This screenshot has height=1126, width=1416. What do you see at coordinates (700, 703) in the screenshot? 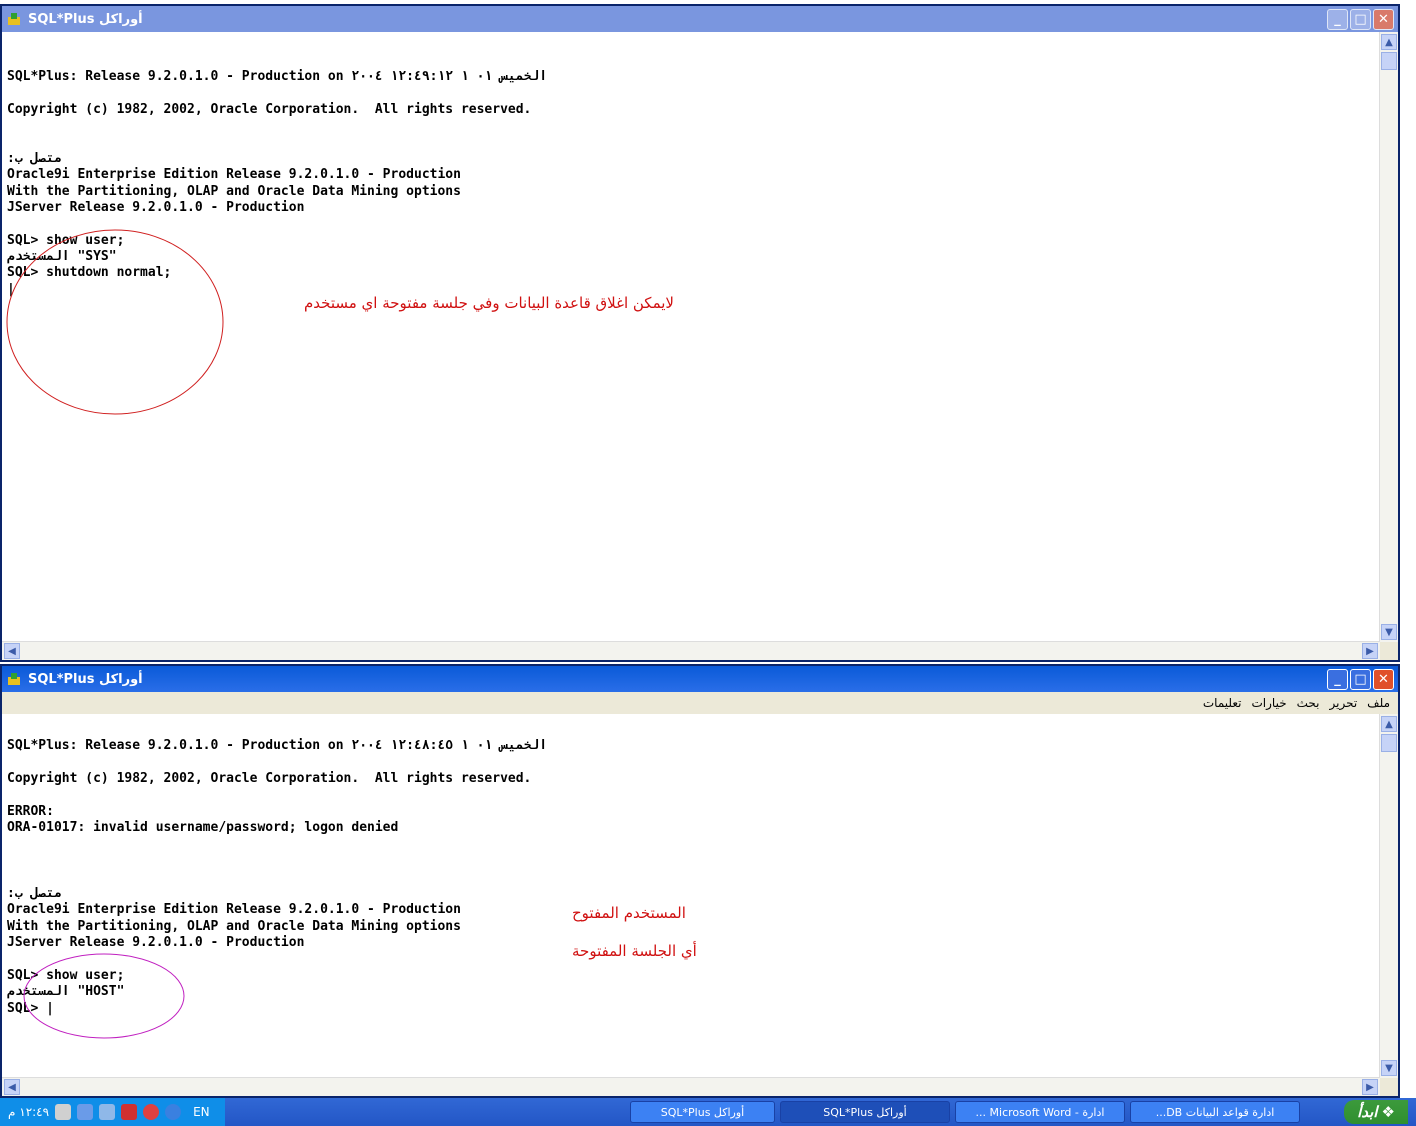
I see `menu-bar: ملف تحرير بحث خيارات تعليمات` at bounding box center [700, 703].